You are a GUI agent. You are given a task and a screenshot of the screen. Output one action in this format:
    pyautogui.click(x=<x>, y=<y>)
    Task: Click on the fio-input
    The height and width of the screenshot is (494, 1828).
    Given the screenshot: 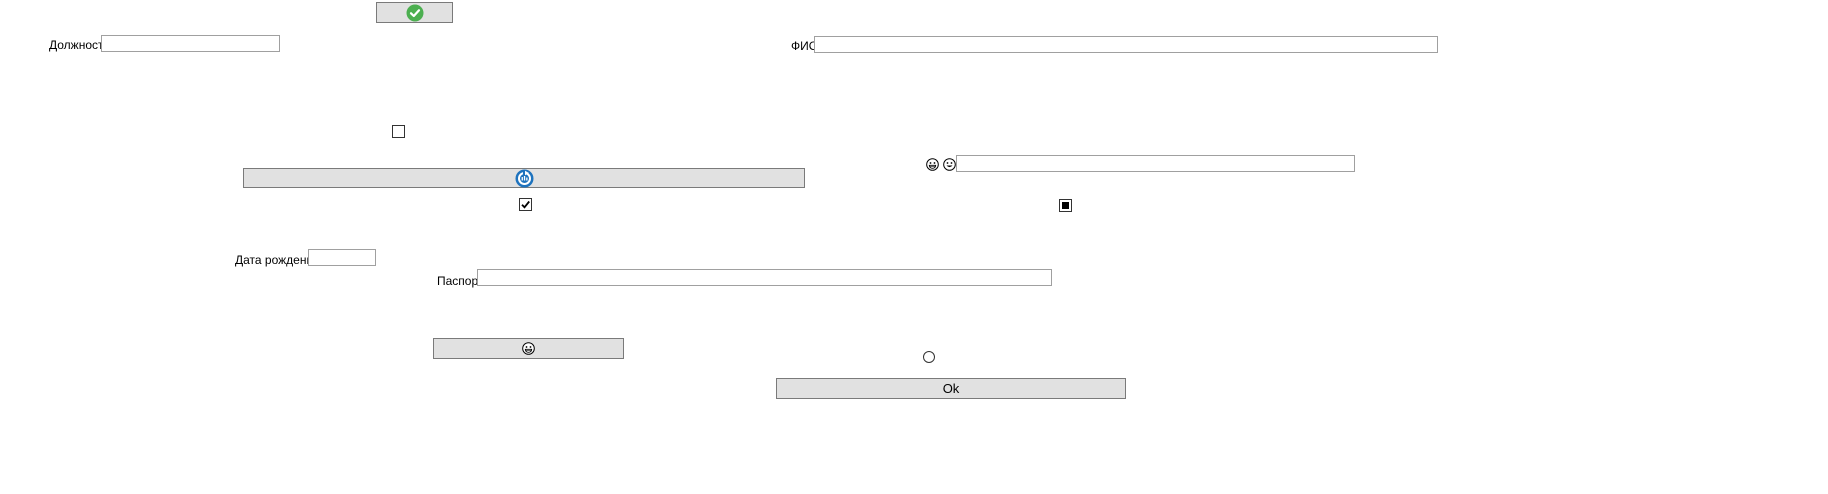 What is the action you would take?
    pyautogui.click(x=1126, y=44)
    